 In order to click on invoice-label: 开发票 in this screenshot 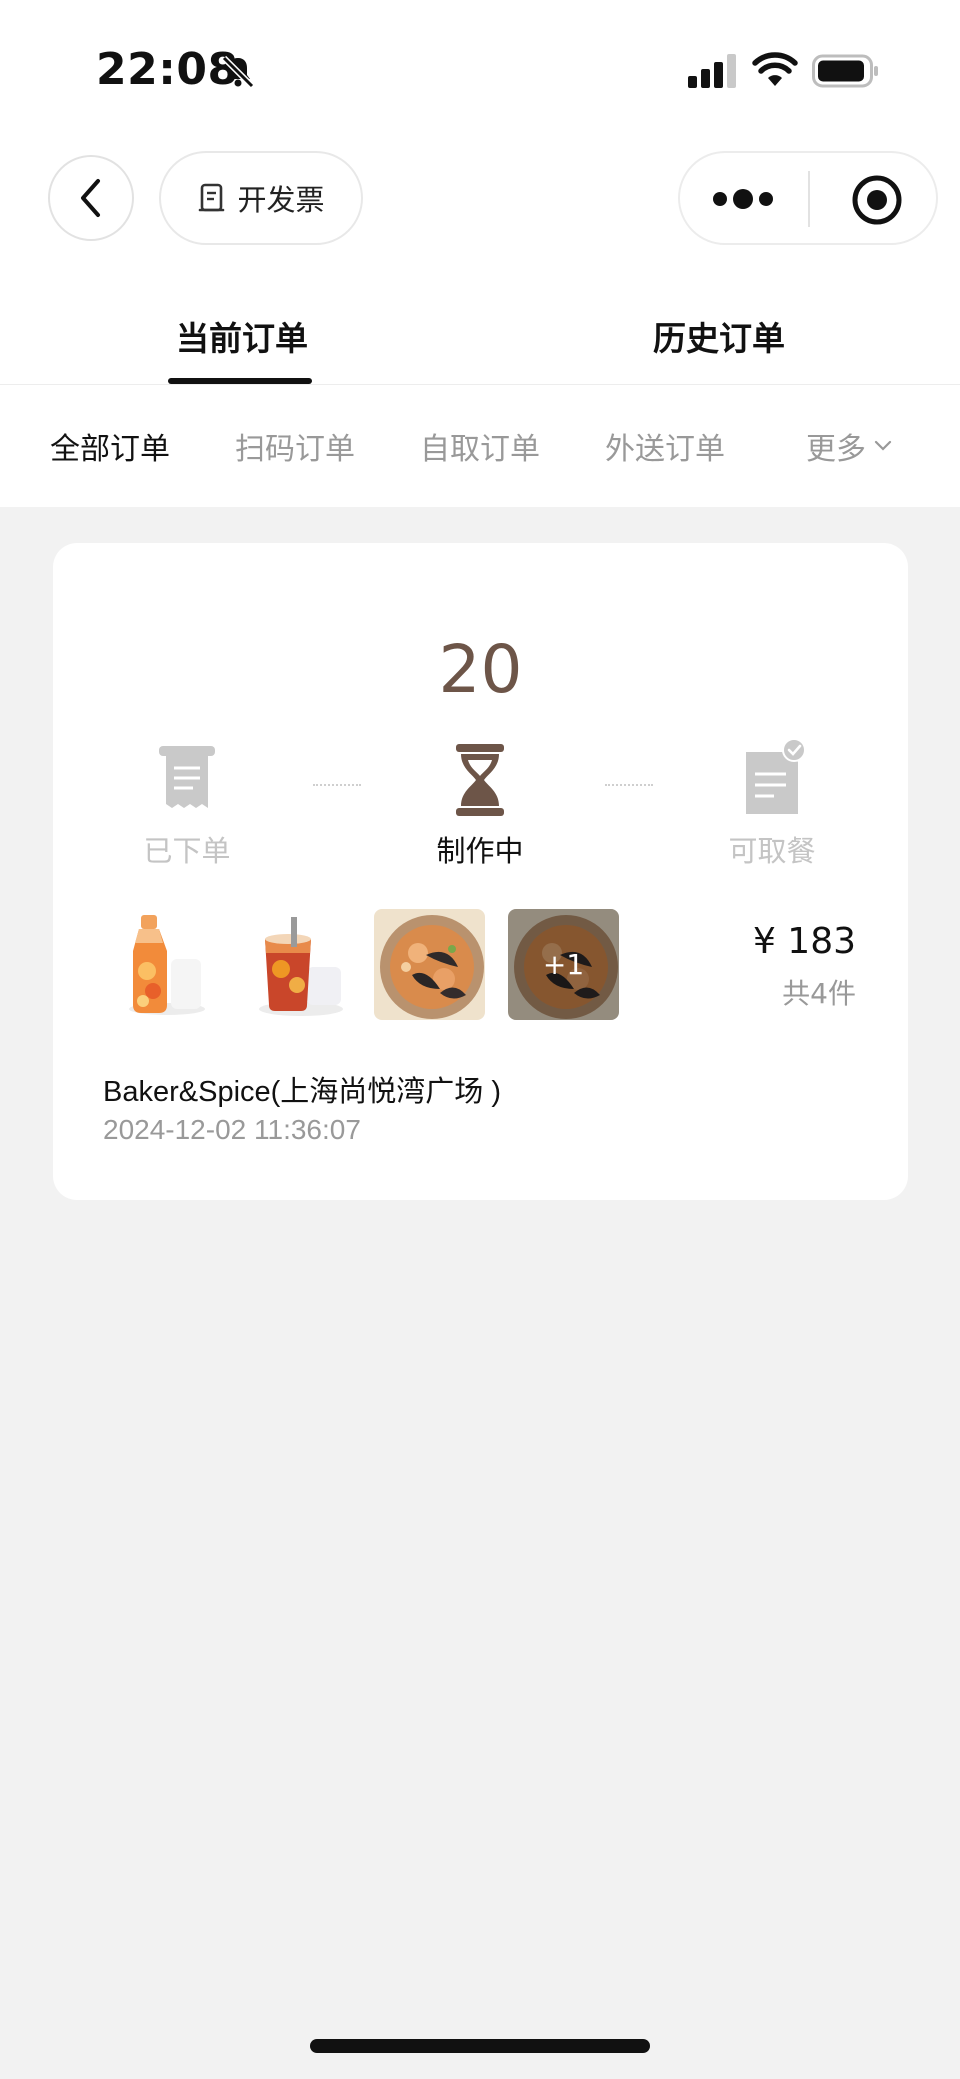, I will do `click(281, 200)`.